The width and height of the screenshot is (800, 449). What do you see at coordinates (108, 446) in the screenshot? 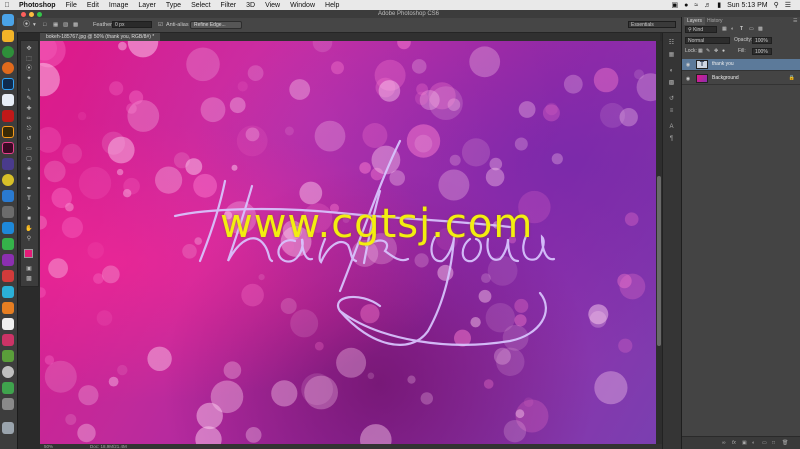
I see `doc-size: Doc: 18.9M/21.4M` at bounding box center [108, 446].